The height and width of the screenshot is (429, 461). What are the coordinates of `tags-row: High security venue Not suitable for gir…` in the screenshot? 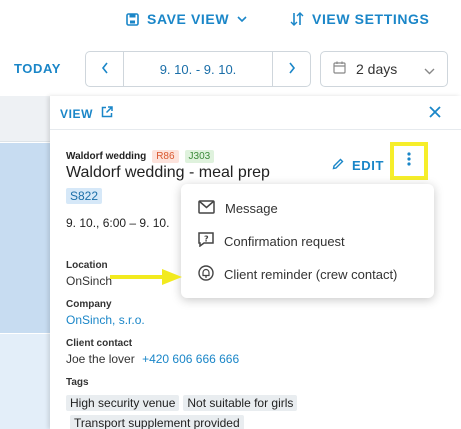 It's located at (182, 403).